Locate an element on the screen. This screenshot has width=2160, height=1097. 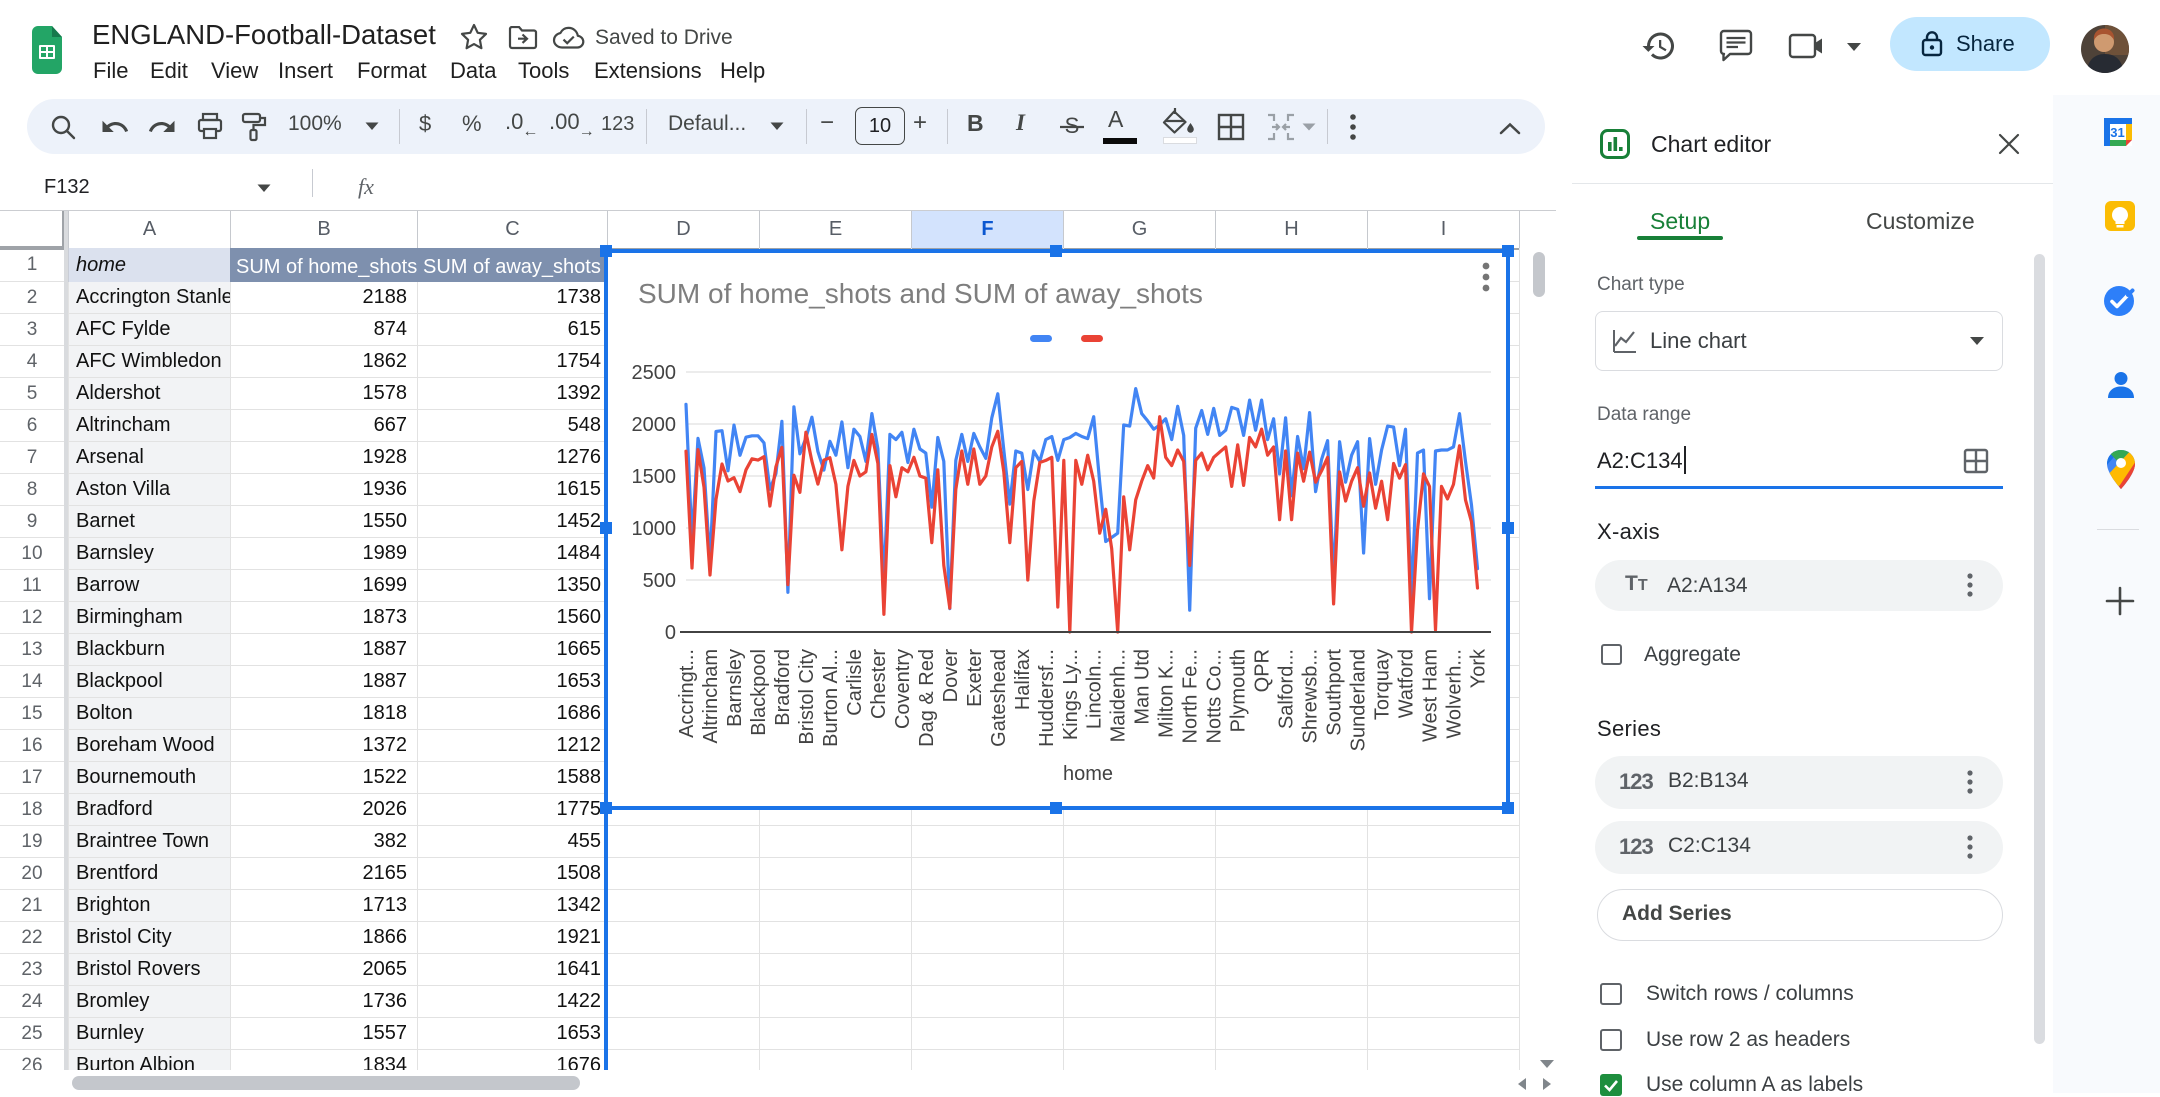
svg-text: York is located at coordinates (1479, 668).